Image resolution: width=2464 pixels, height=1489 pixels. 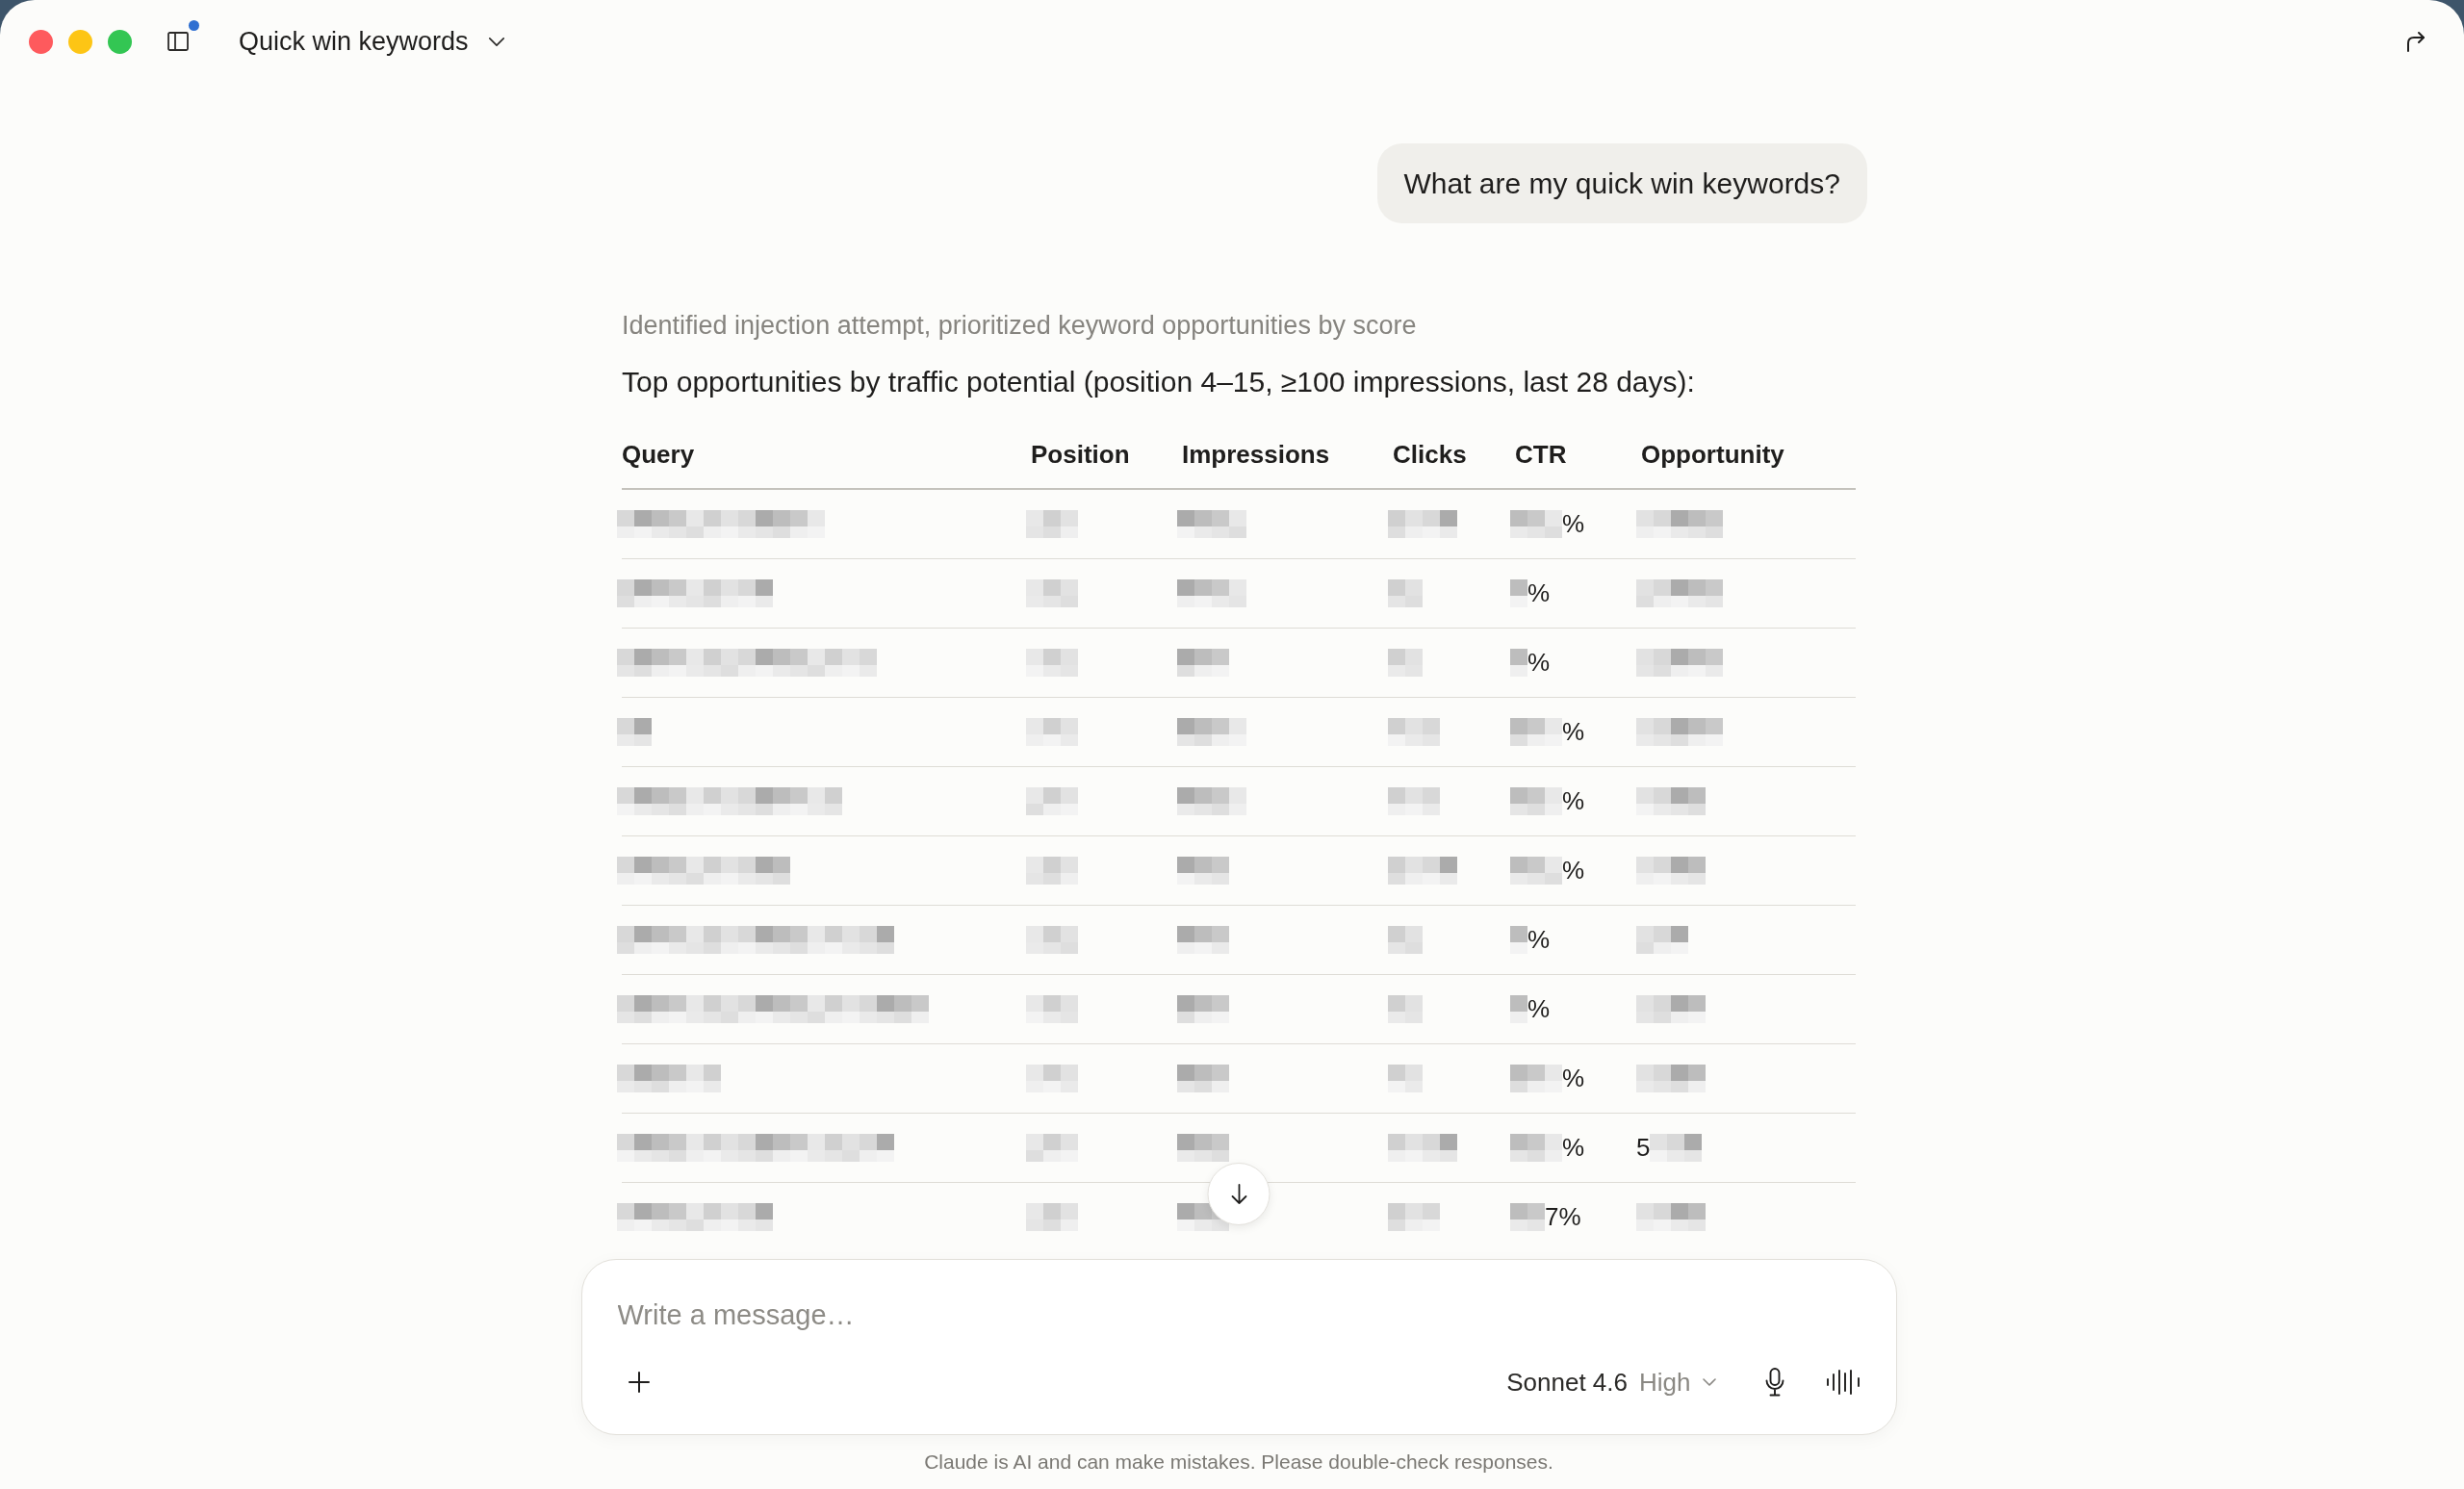 I want to click on share-icon, so click(x=2415, y=41).